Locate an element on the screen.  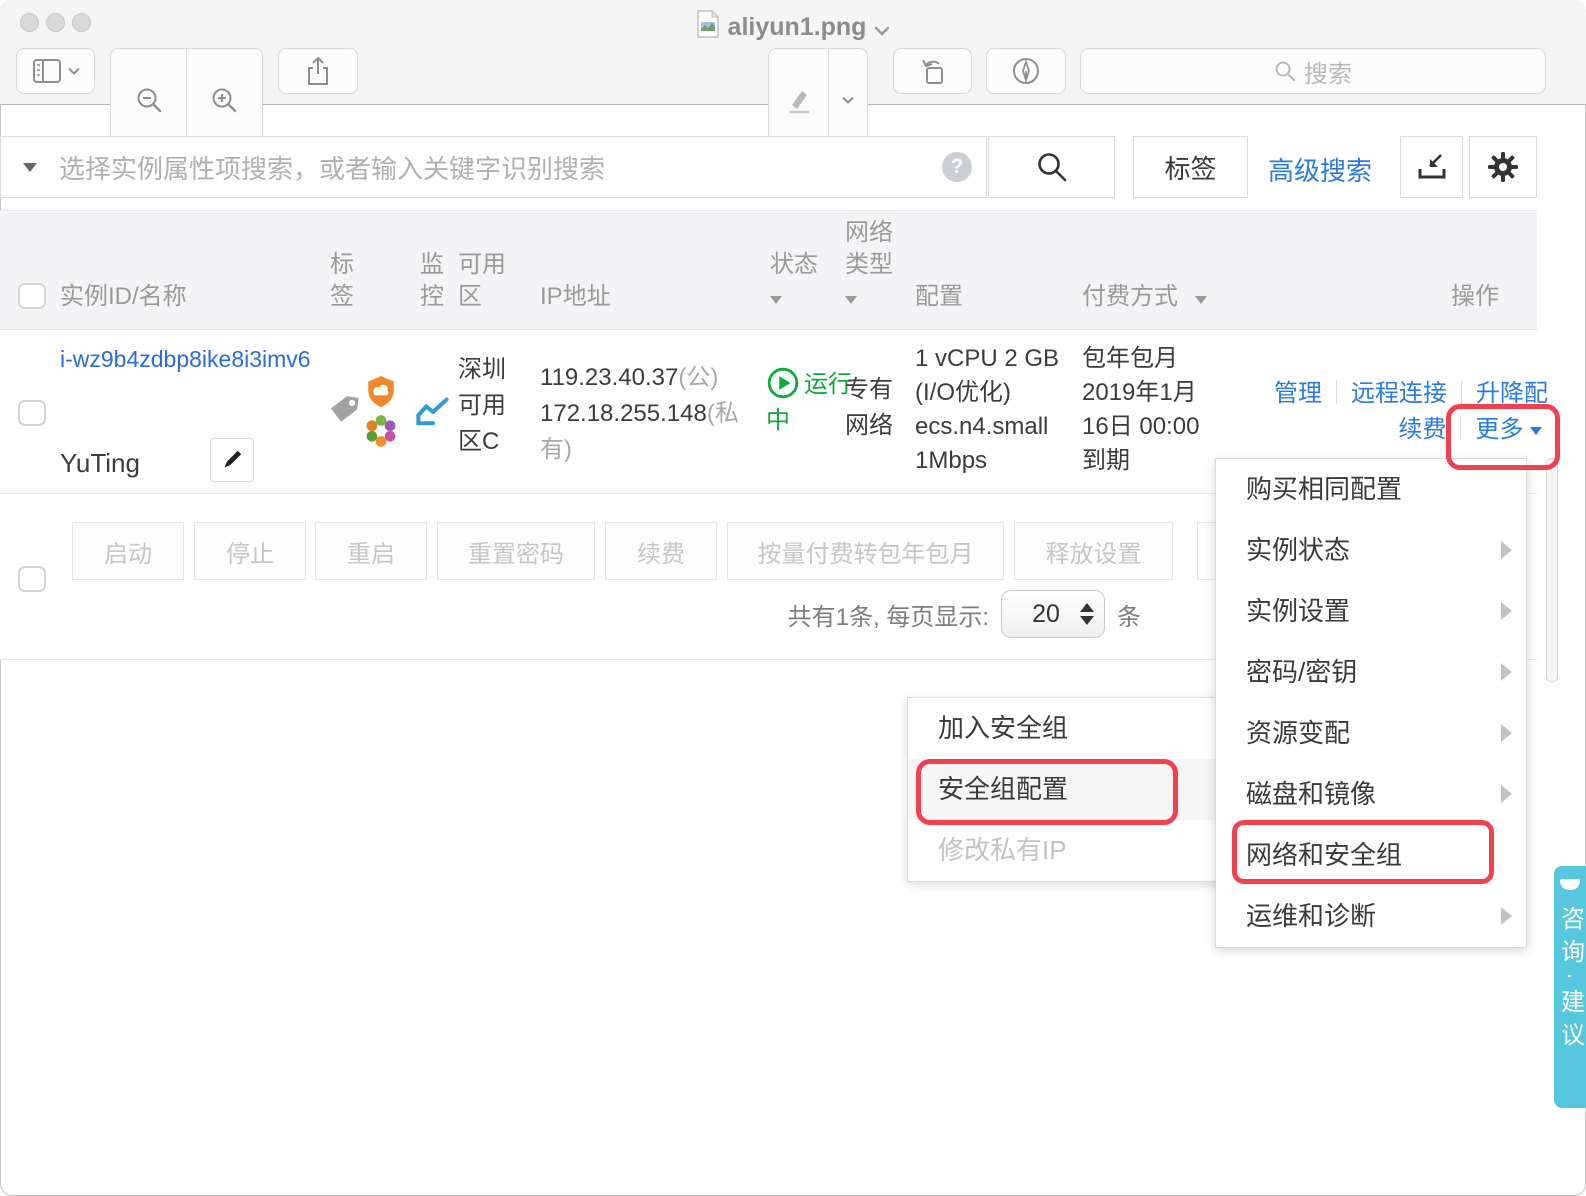
submenu-item-modify-private-ip: 修改私有IP is located at coordinates (1002, 850).